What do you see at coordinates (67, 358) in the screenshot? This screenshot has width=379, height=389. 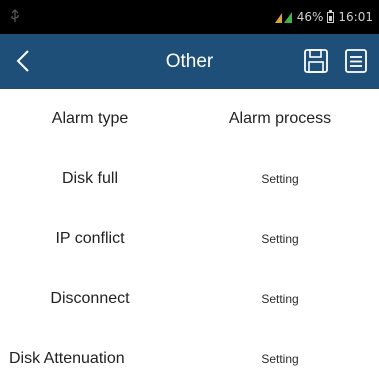 I see `alarm-type-cell: Disk Attenuation` at bounding box center [67, 358].